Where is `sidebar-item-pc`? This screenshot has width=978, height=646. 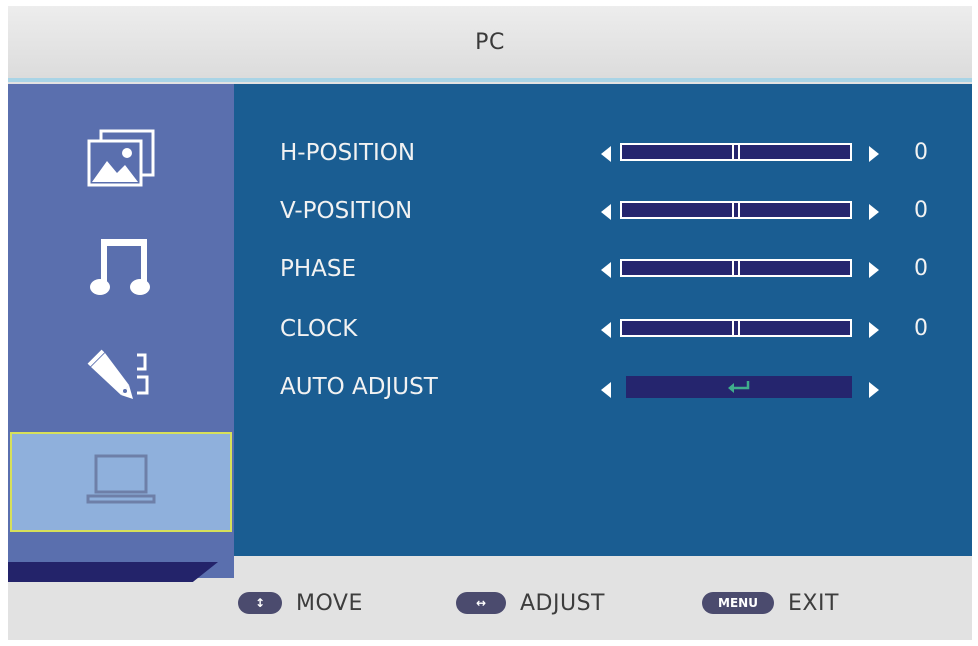 sidebar-item-pc is located at coordinates (121, 482).